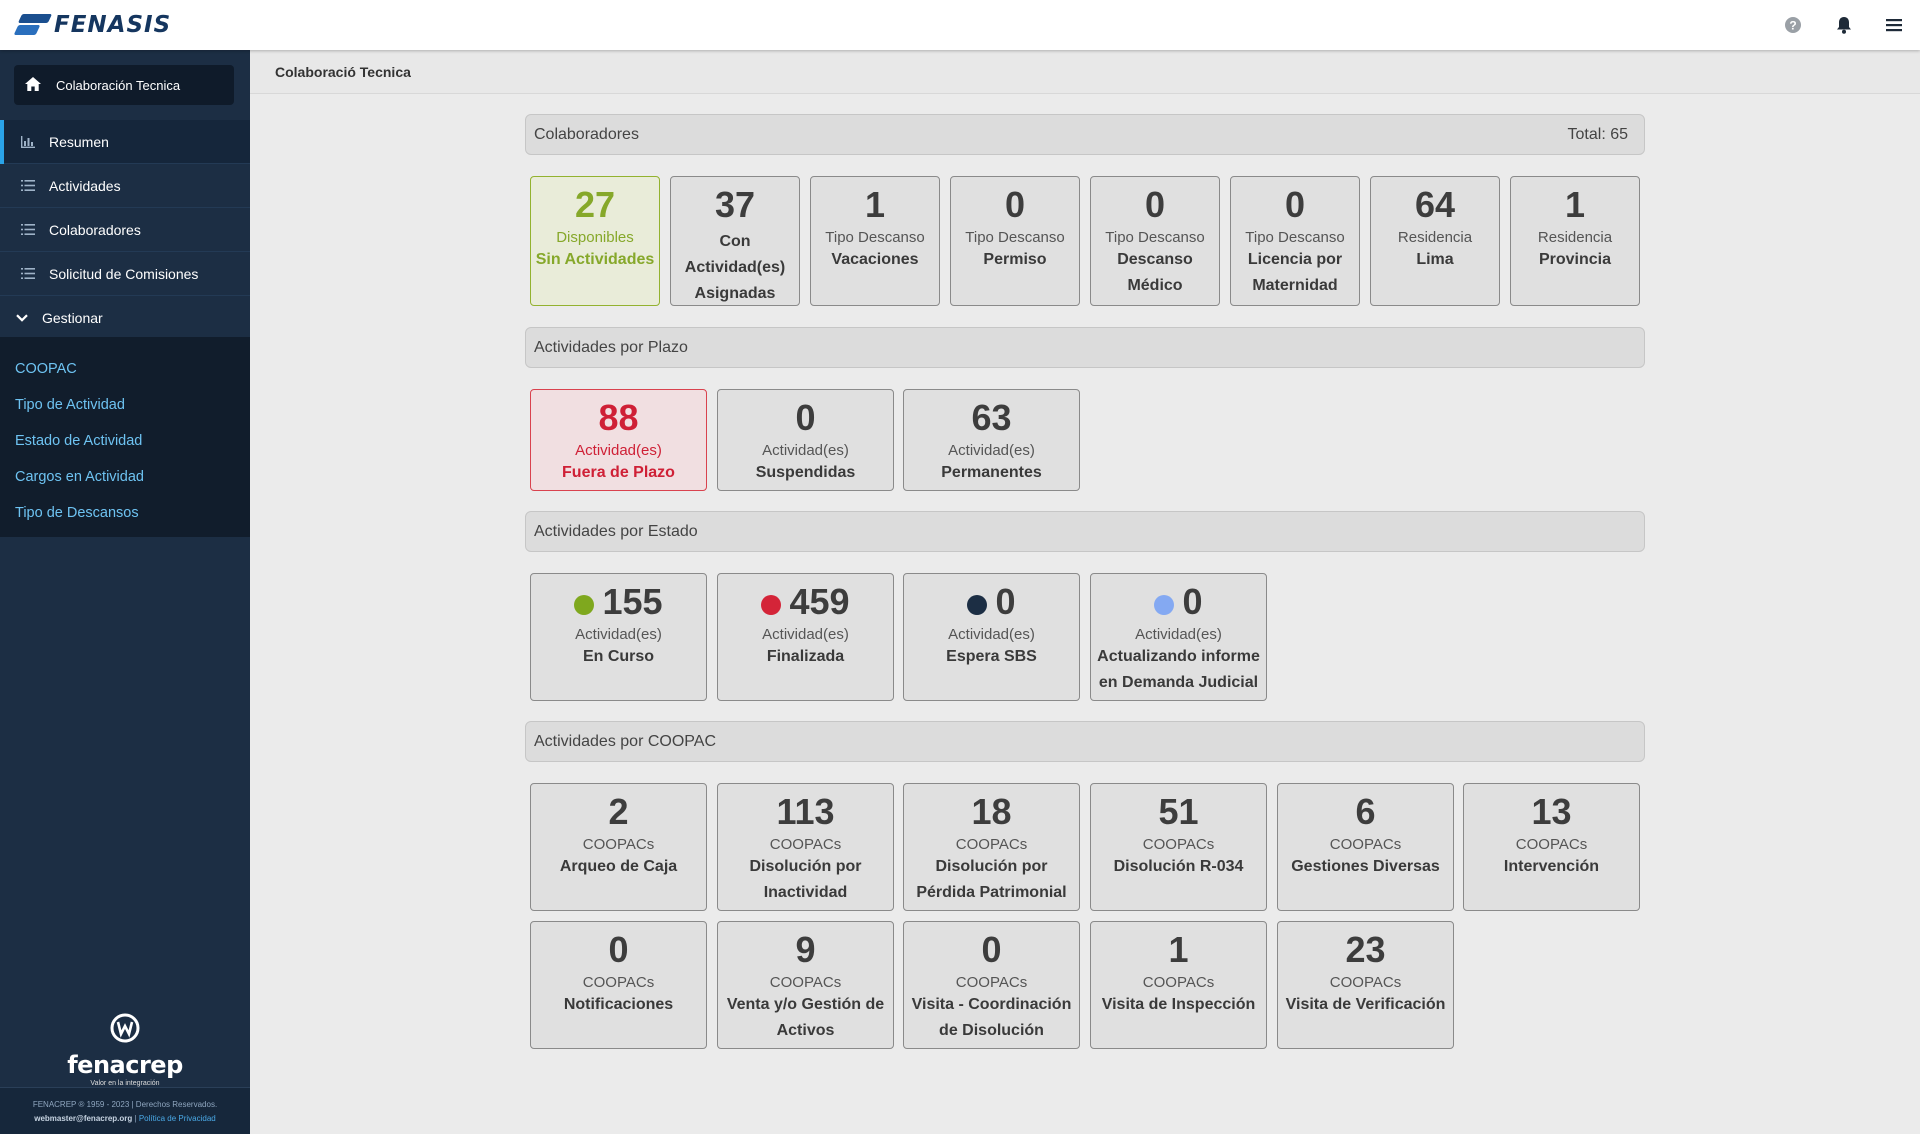  What do you see at coordinates (1365, 949) in the screenshot?
I see `card-value: 23` at bounding box center [1365, 949].